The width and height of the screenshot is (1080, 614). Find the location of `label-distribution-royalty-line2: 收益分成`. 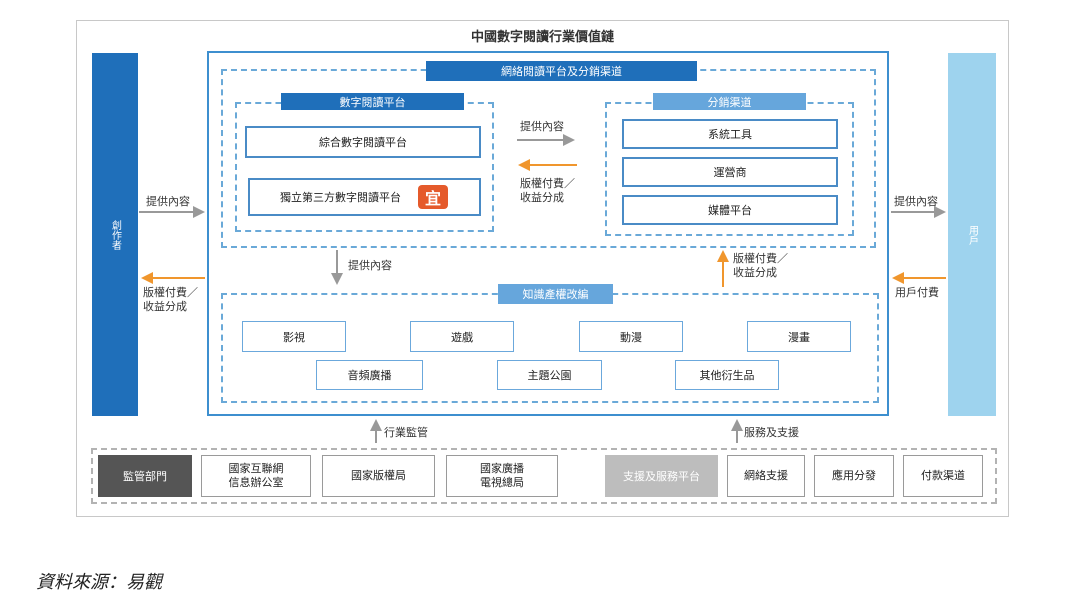

label-distribution-royalty-line2: 收益分成 is located at coordinates (542, 197).